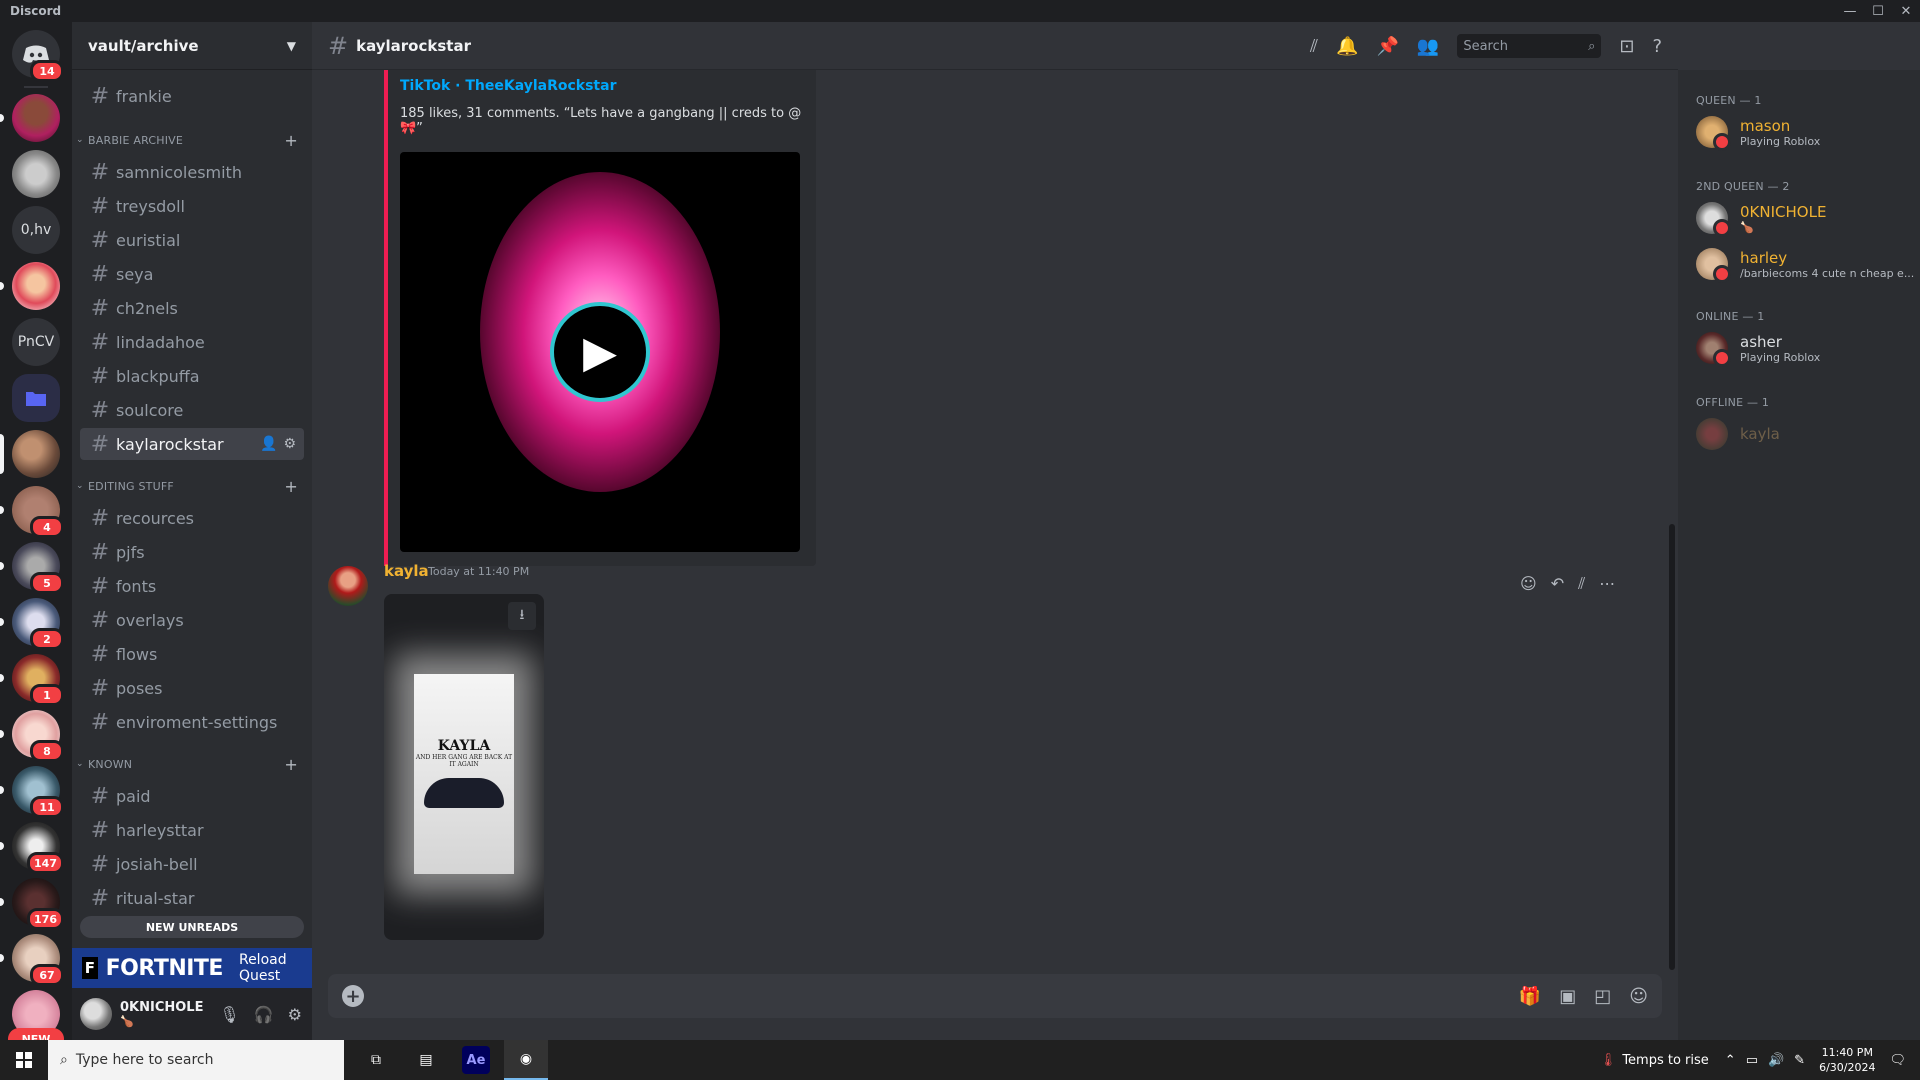 This screenshot has height=1080, width=1920. What do you see at coordinates (192, 342) in the screenshot?
I see `channel-item: # lindadahoe` at bounding box center [192, 342].